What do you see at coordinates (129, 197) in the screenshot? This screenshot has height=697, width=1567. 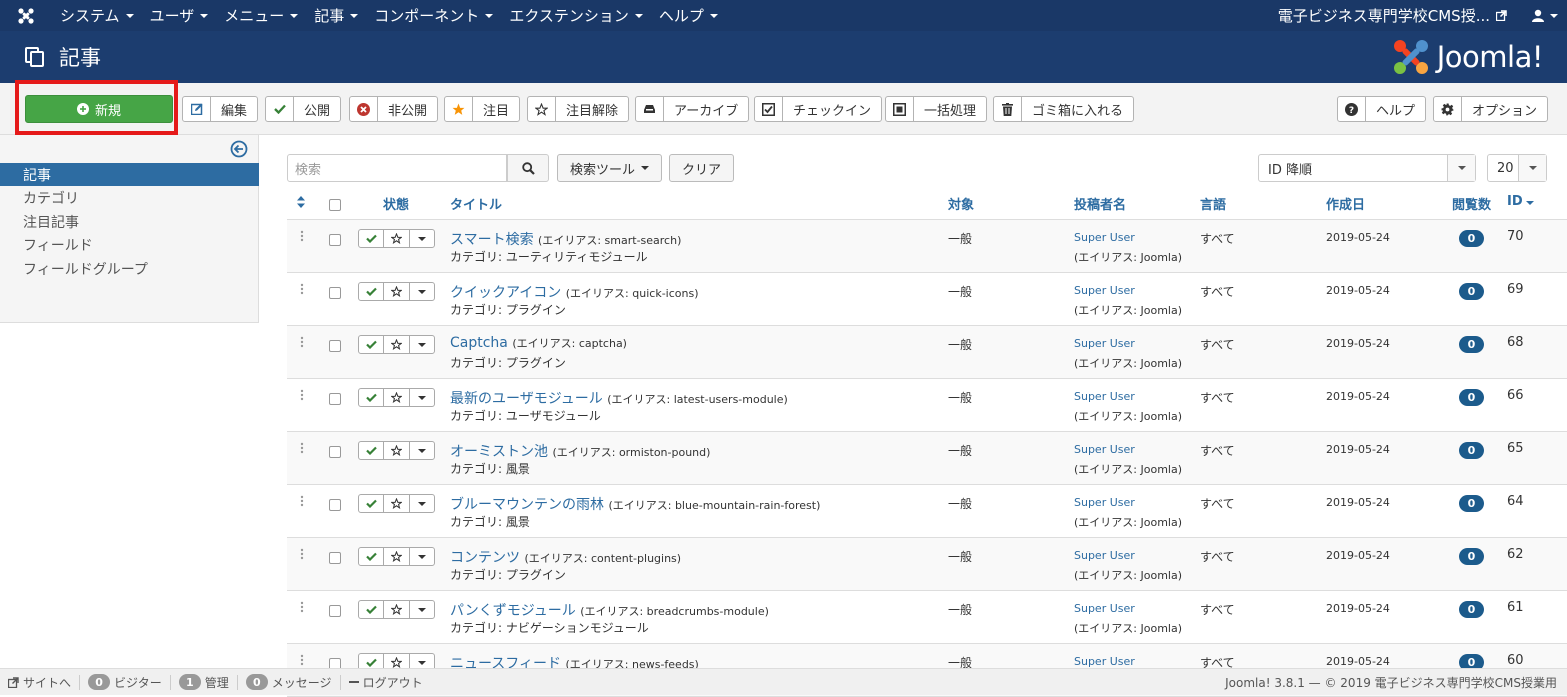 I see `sidebar-item-categories: カテゴリ` at bounding box center [129, 197].